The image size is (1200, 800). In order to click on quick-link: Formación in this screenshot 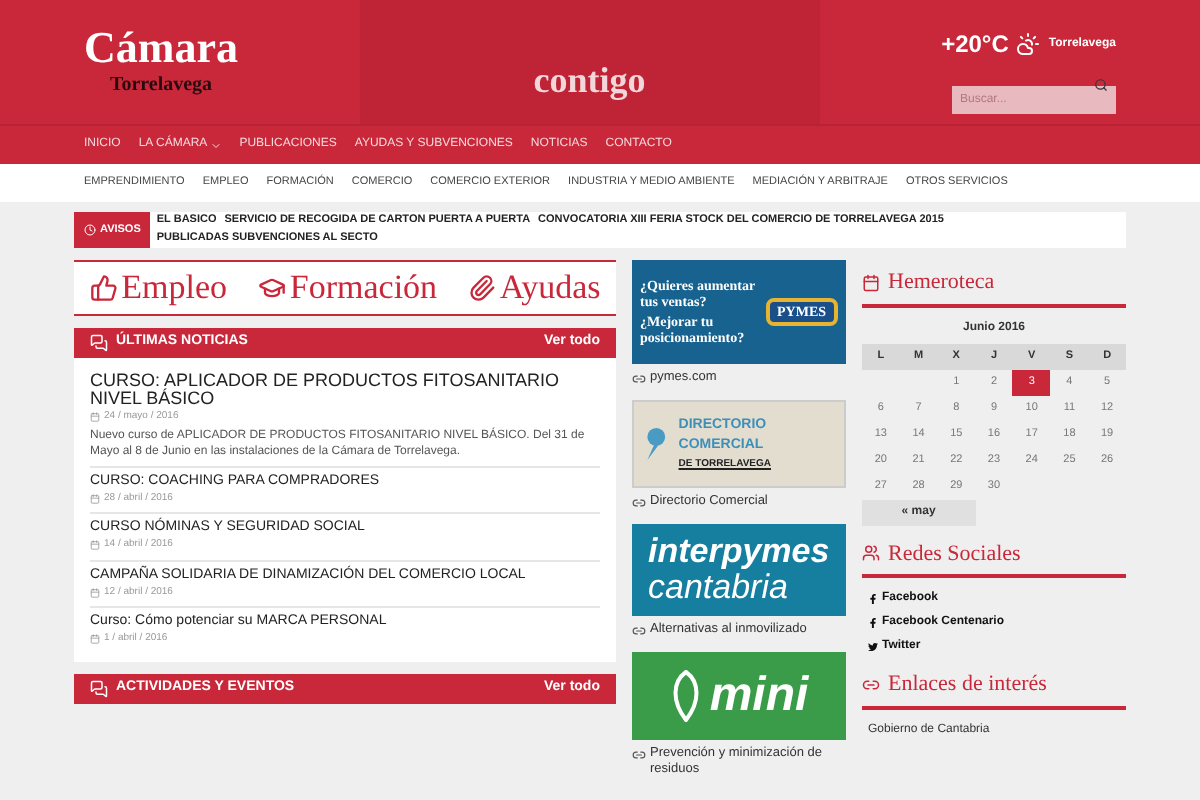, I will do `click(347, 288)`.